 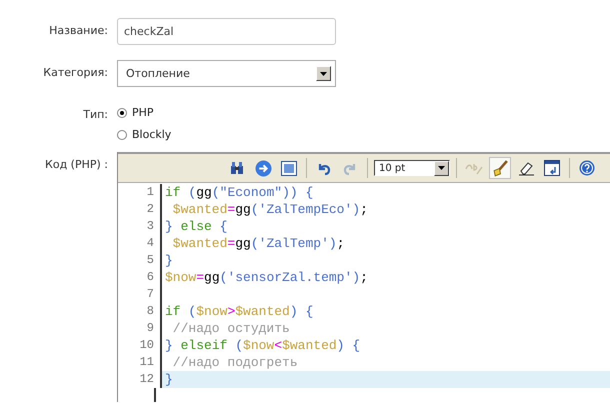 I want to click on type-label: Тип:, so click(x=95, y=115).